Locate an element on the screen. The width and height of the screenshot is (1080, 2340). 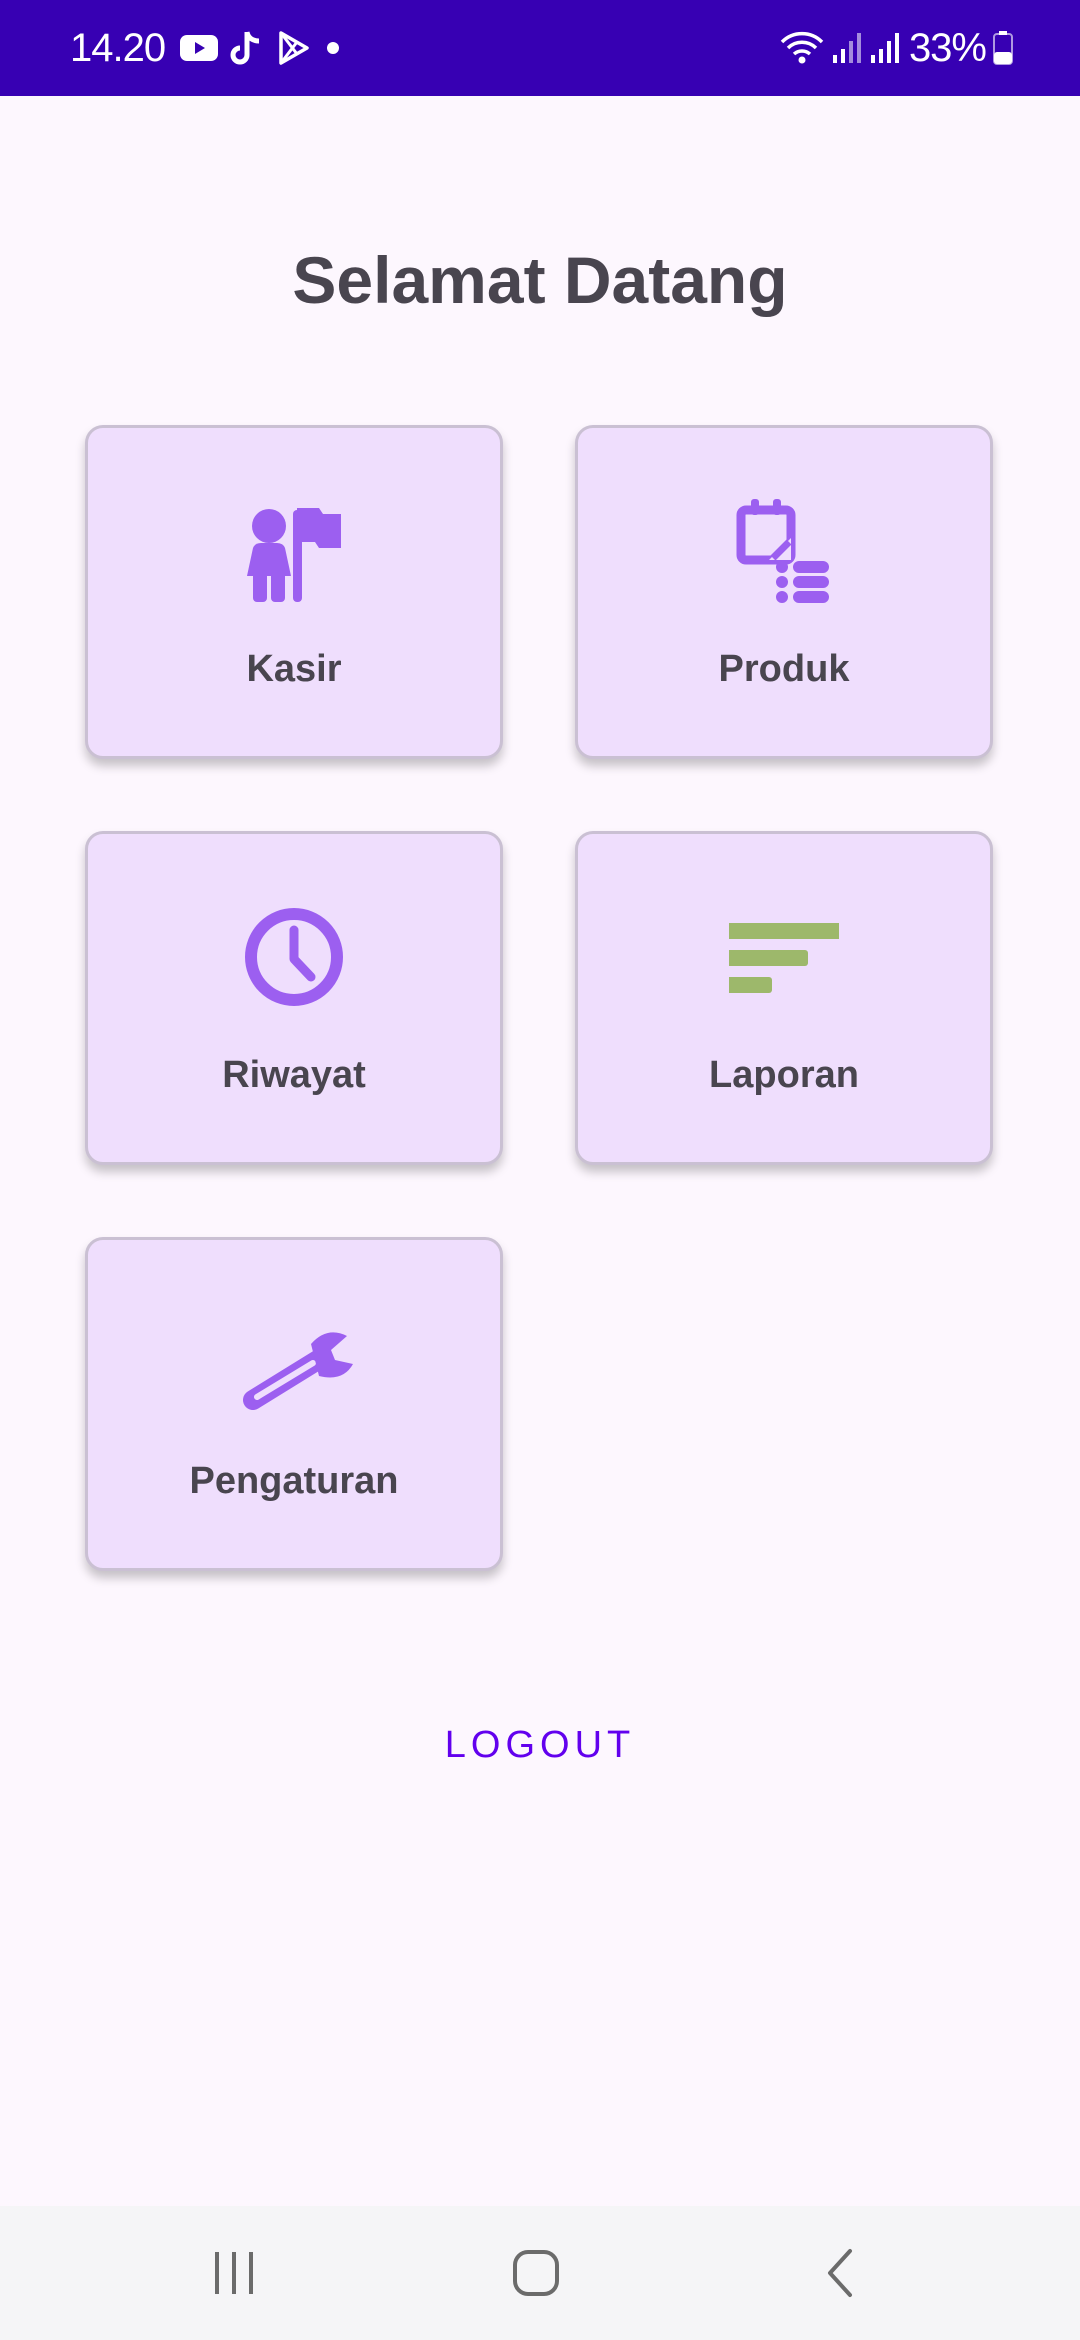
back-icon is located at coordinates (840, 2273).